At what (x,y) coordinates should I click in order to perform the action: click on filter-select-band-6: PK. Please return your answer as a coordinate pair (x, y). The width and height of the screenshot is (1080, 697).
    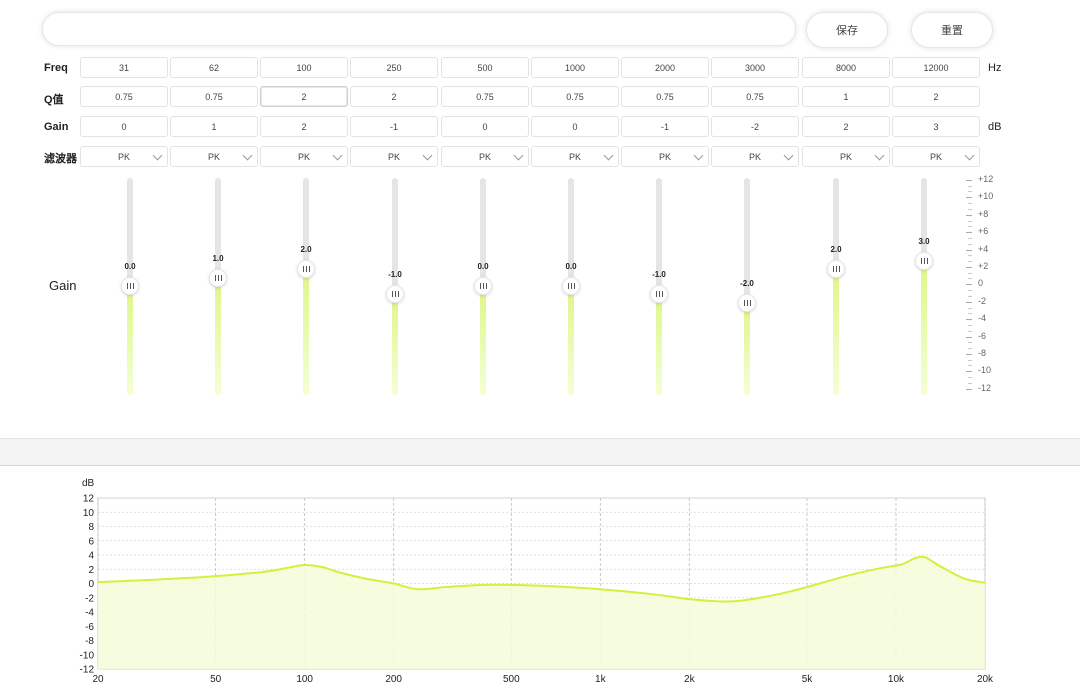
    Looking at the image, I should click on (575, 156).